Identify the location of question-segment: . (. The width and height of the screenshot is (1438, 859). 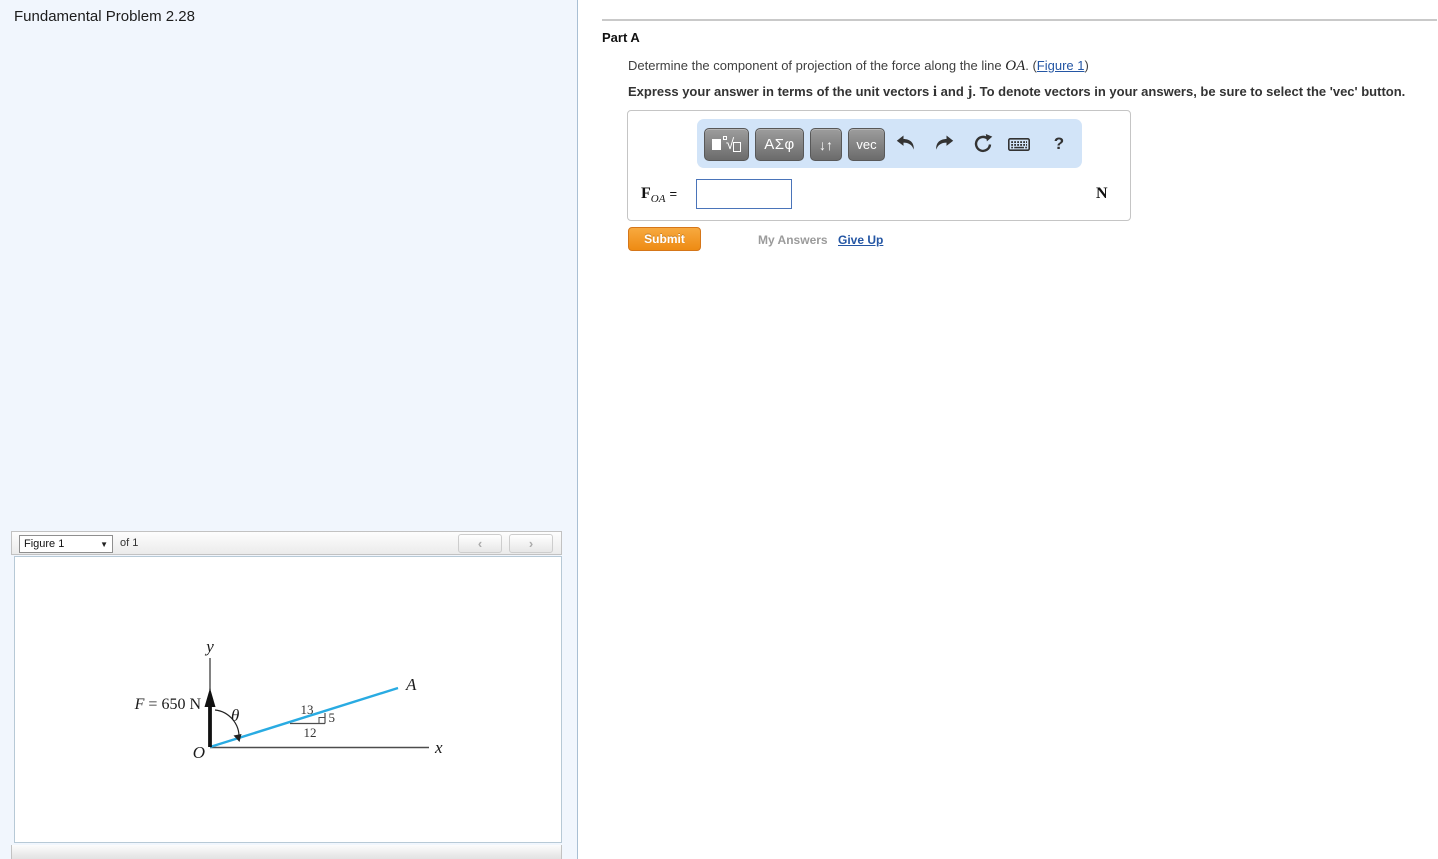
(1031, 65).